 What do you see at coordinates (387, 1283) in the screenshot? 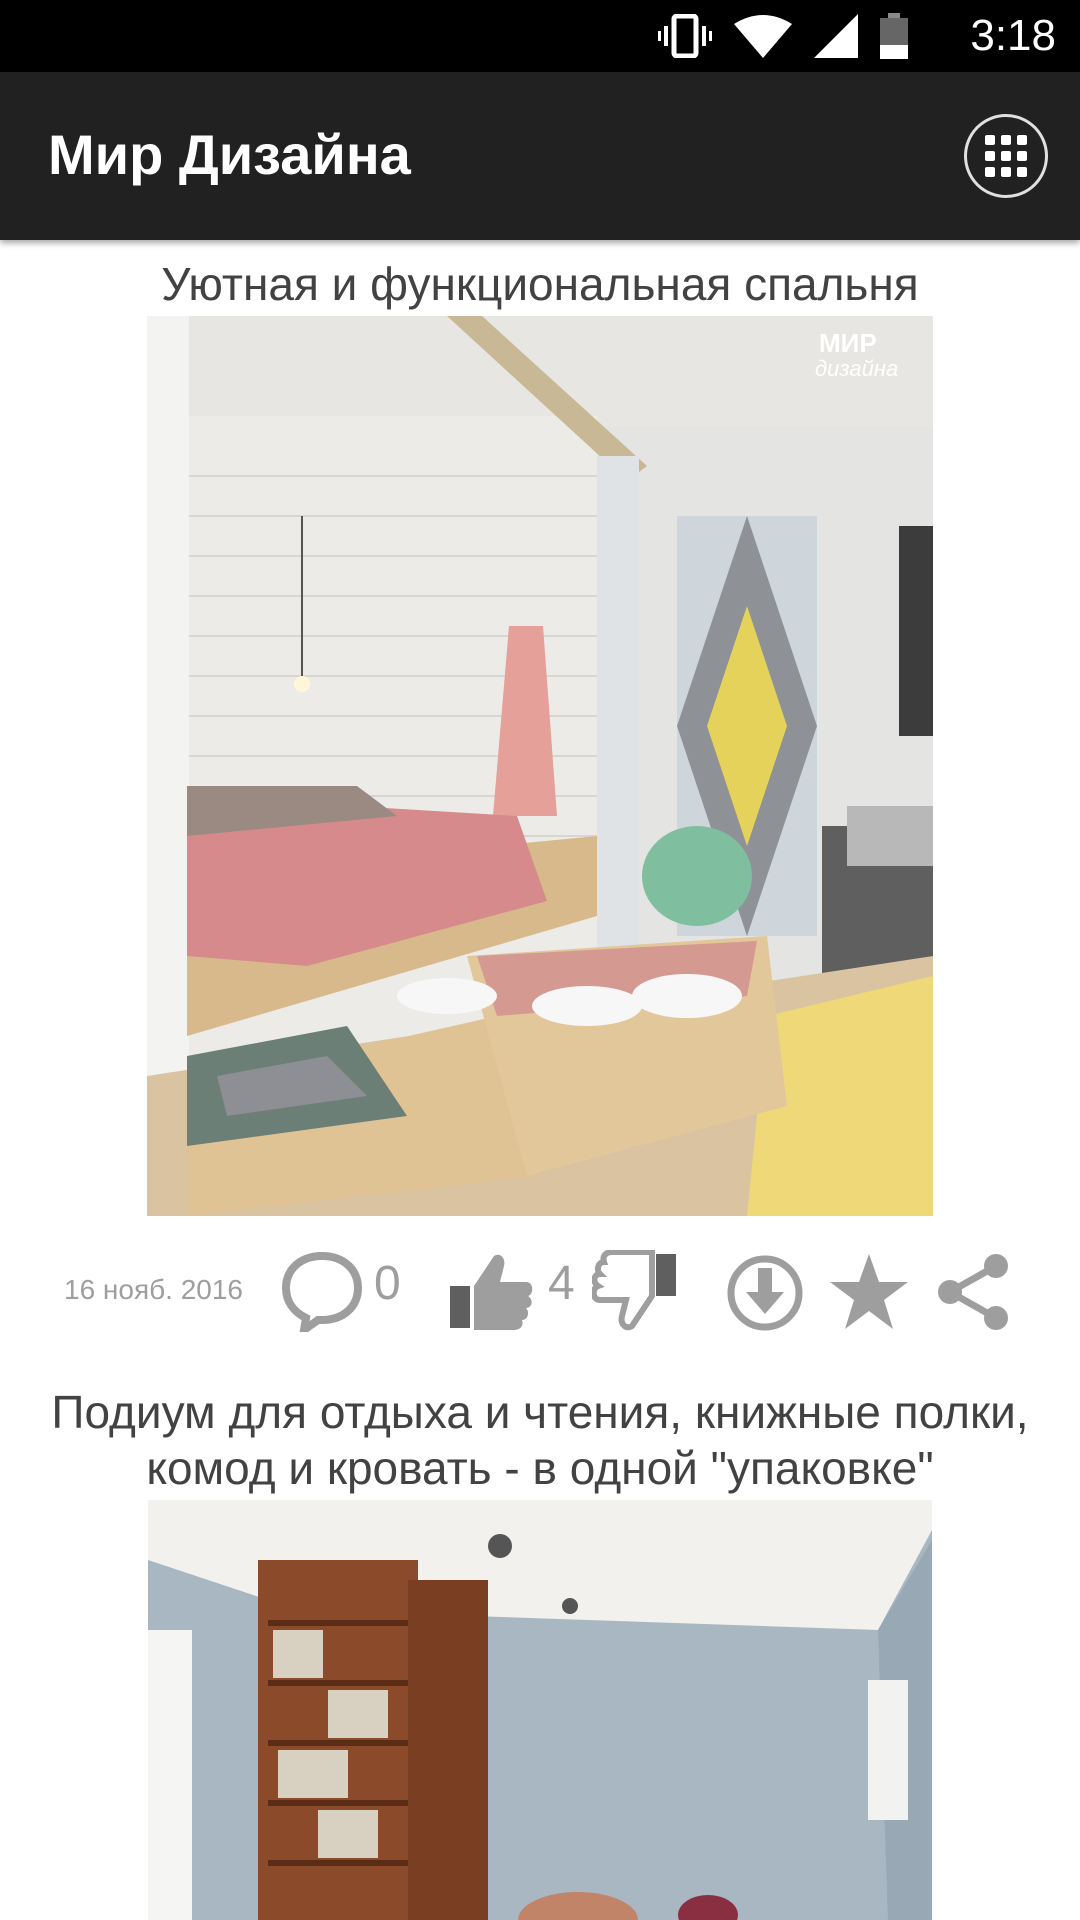
I see `comment-count: 0` at bounding box center [387, 1283].